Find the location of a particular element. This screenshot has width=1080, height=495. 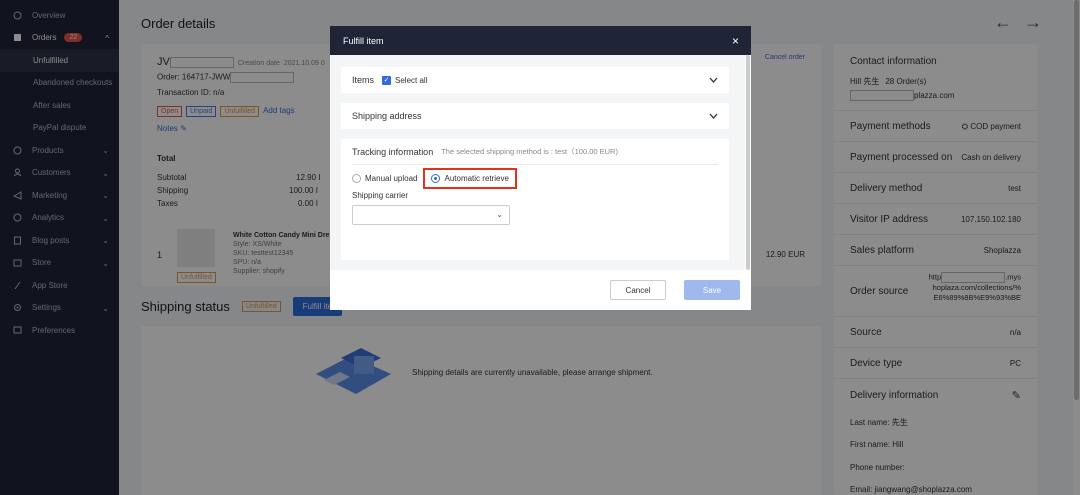

automatic-retrieve-label: Automatic retrieve is located at coordinates (476, 178).